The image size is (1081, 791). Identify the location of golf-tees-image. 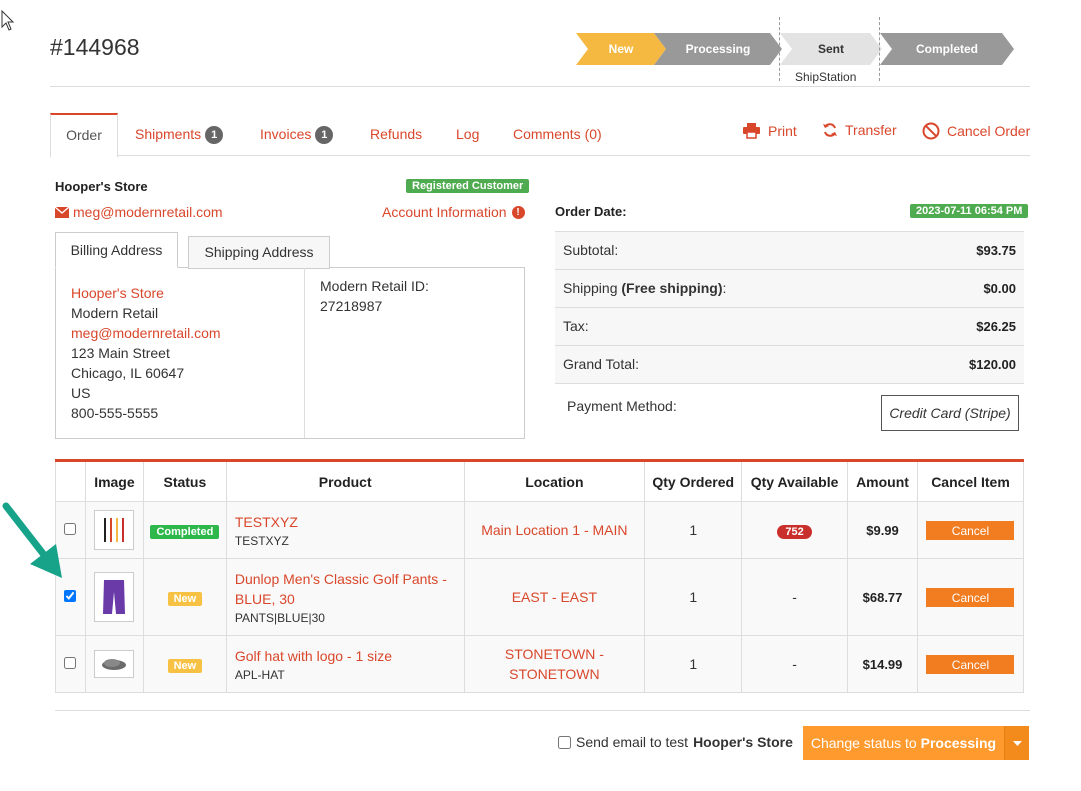
(114, 530).